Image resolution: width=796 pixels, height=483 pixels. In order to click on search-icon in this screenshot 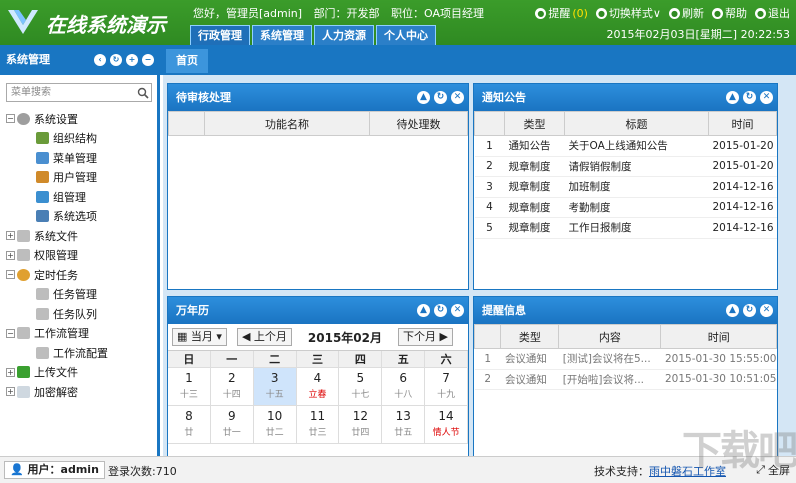, I will do `click(143, 93)`.